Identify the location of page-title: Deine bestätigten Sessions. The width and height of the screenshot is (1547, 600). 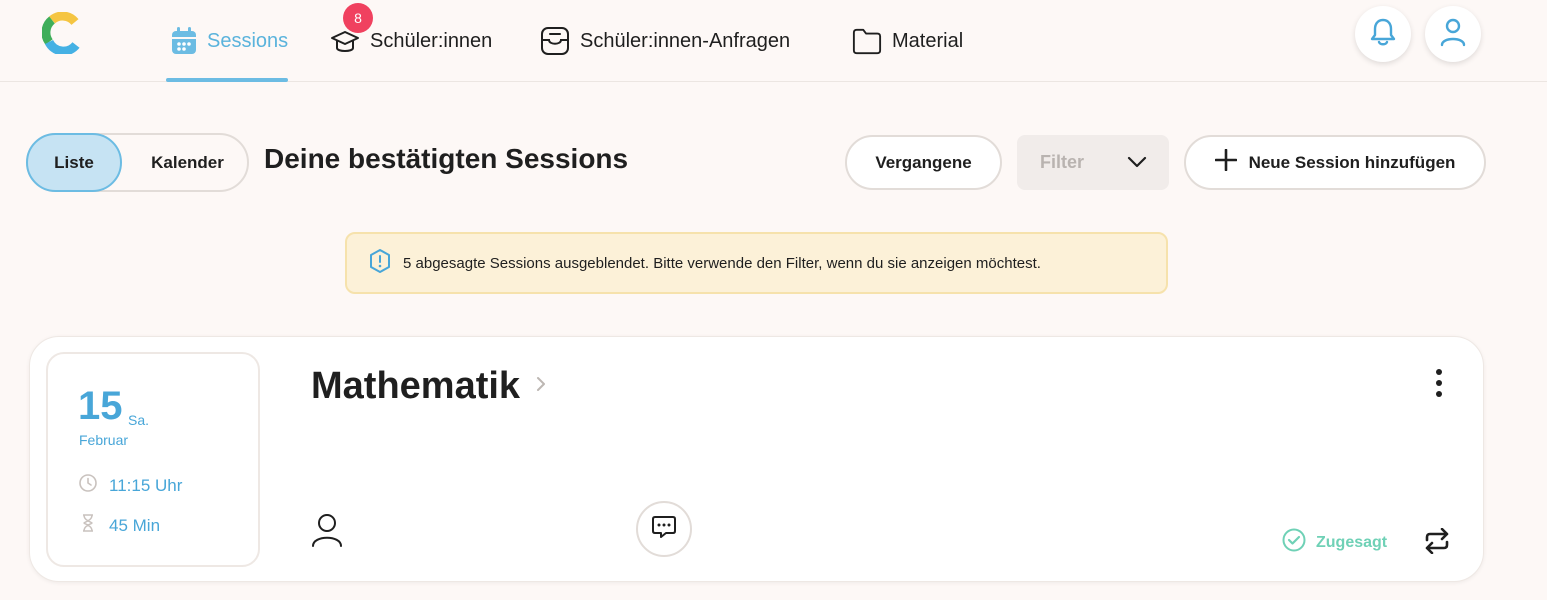
(446, 158).